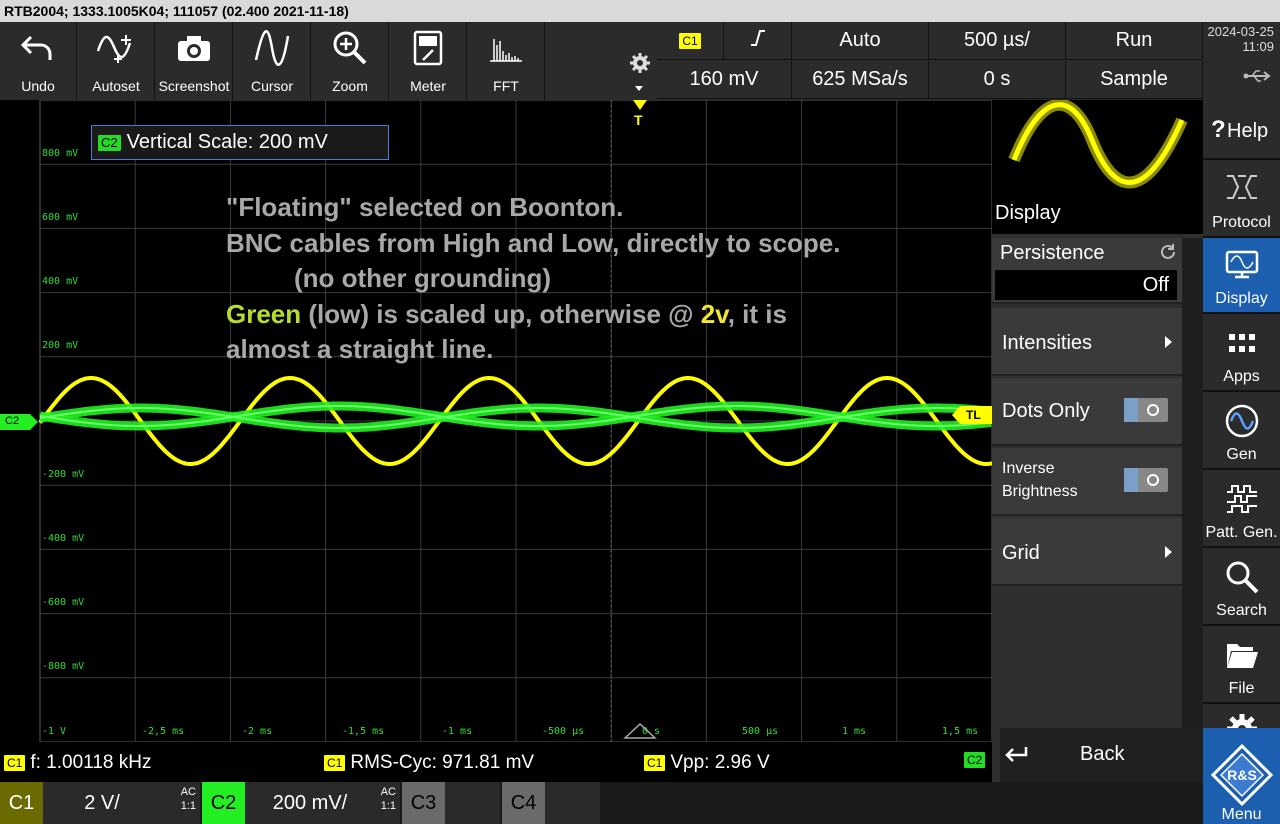 This screenshot has width=1280, height=824. I want to click on trigger-point-icon, so click(640, 730).